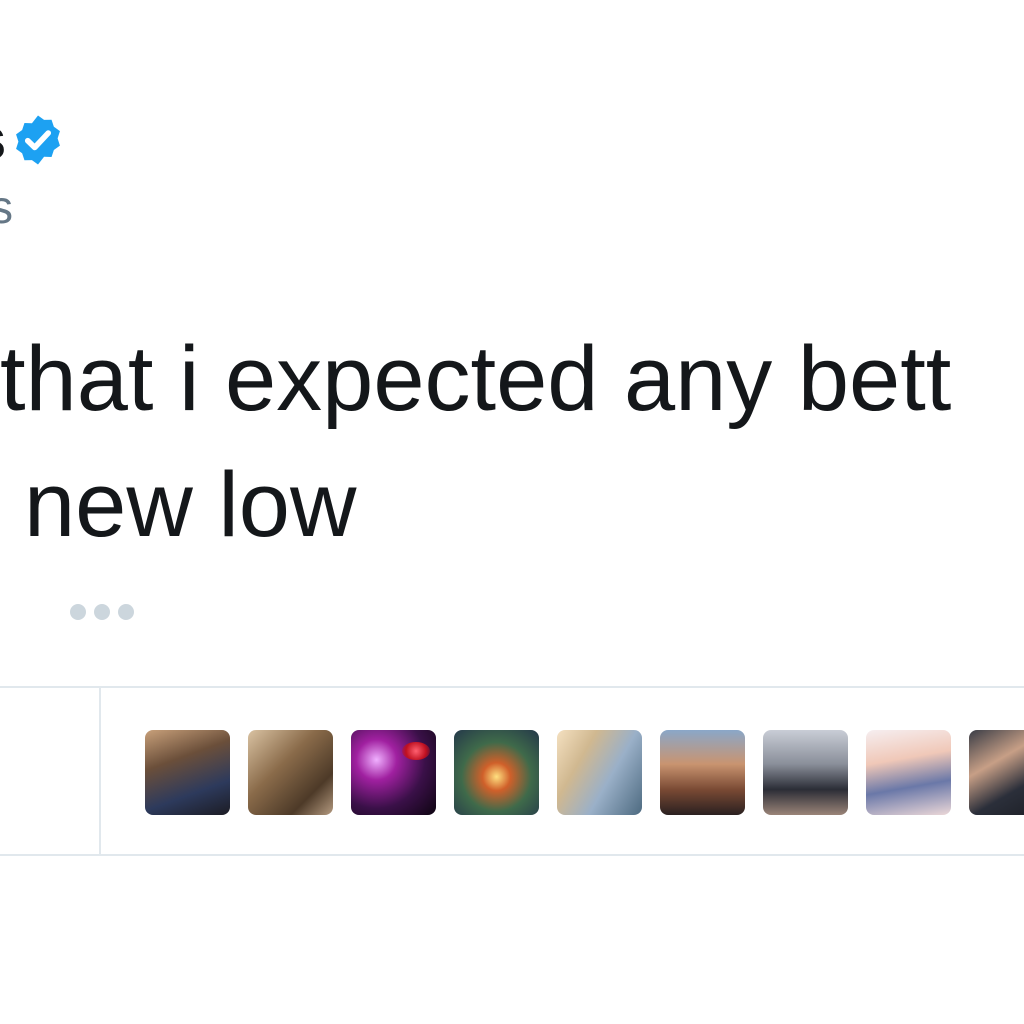 The image size is (1024, 1024). I want to click on author-handle: s, so click(6, 207).